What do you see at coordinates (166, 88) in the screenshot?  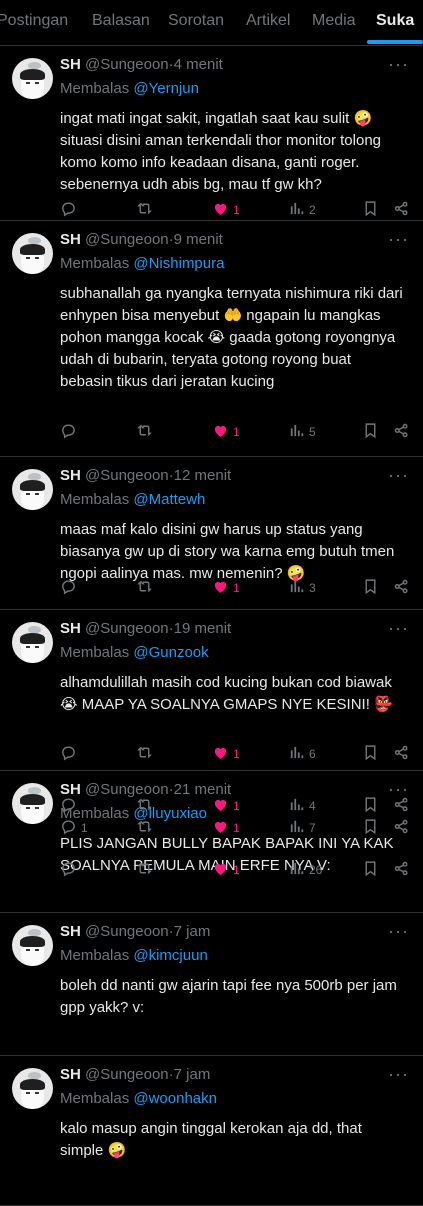 I see `reply-to-handle: @Yernjun` at bounding box center [166, 88].